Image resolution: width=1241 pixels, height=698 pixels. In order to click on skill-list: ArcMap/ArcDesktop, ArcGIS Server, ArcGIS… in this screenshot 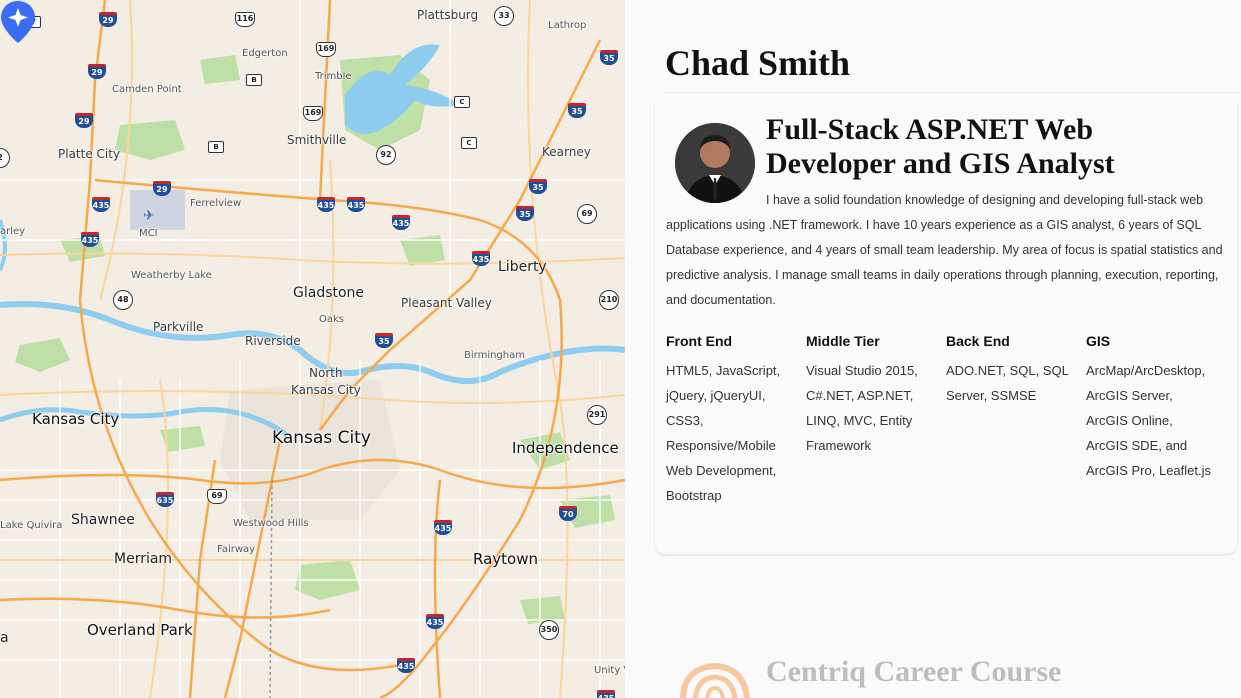, I will do `click(1148, 420)`.